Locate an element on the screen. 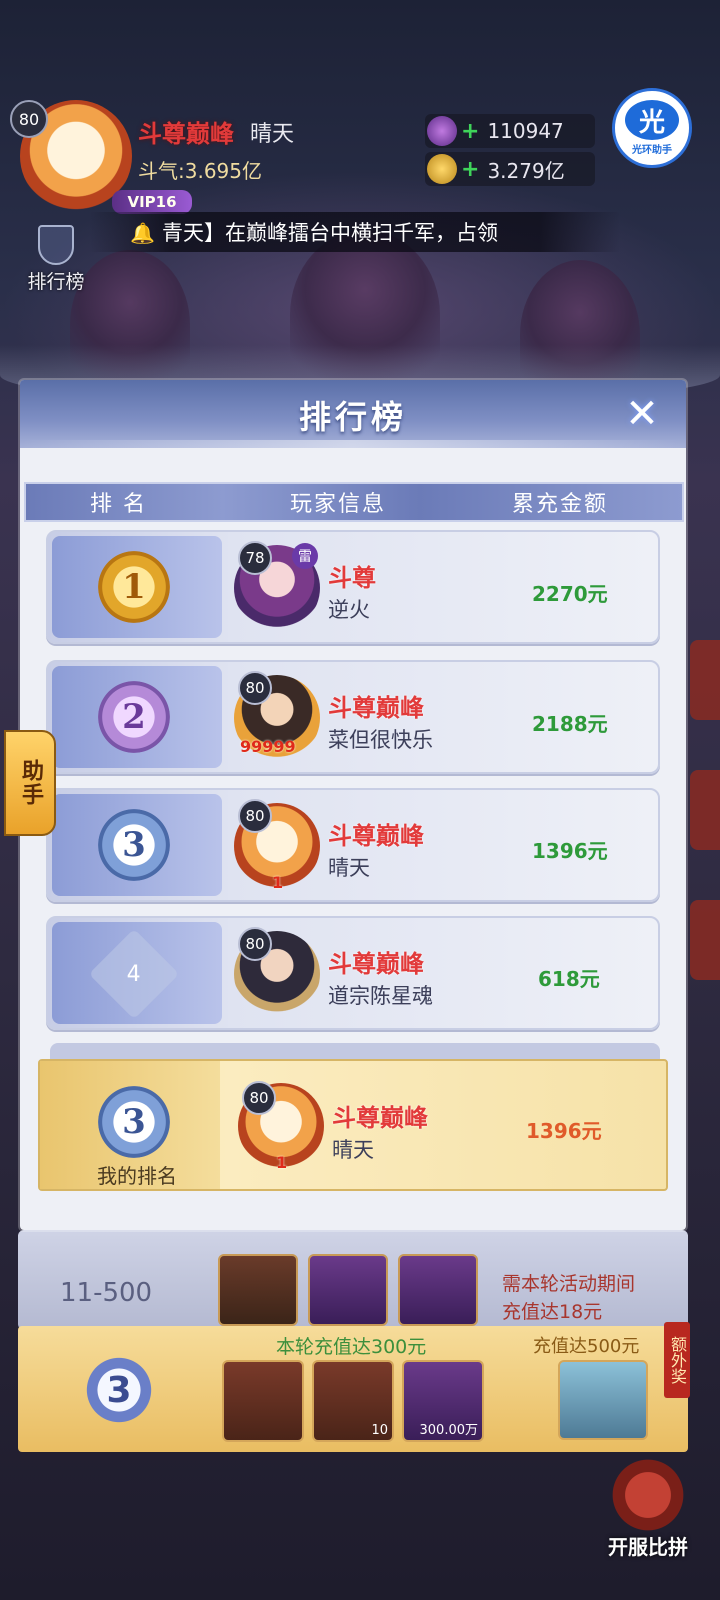 The height and width of the screenshot is (1600, 720). extra-reward-tag: 额外奖 is located at coordinates (677, 1360).